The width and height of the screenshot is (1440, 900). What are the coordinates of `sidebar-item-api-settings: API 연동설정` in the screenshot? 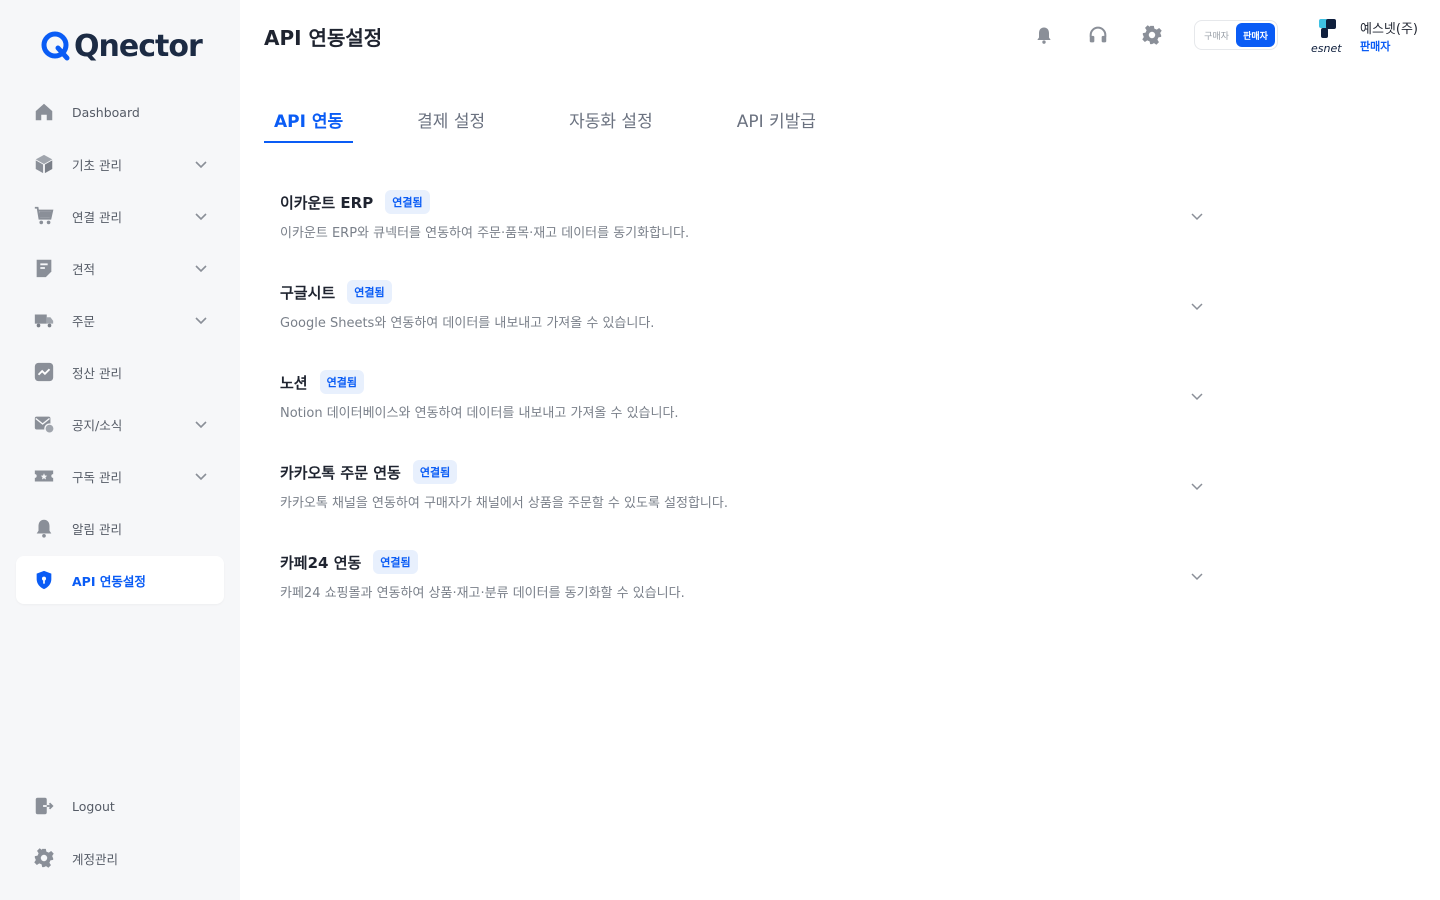 It's located at (120, 580).